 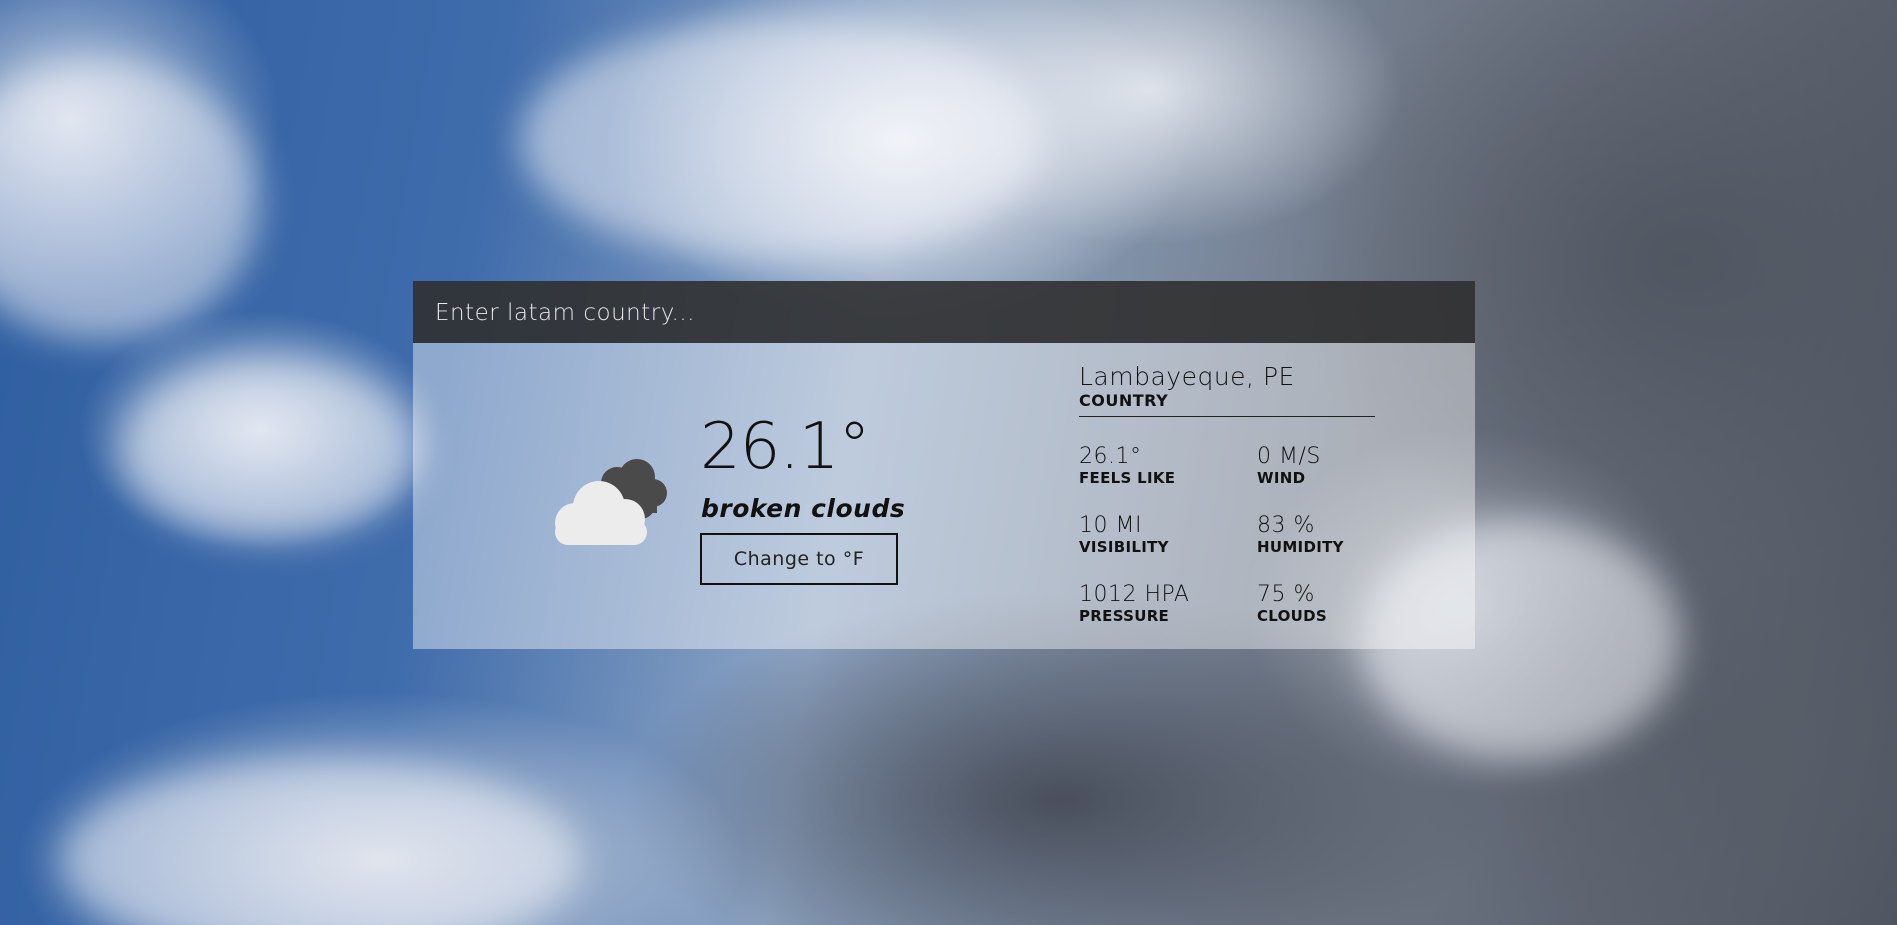 I want to click on stat-label: HUMIDITY, so click(x=1300, y=547).